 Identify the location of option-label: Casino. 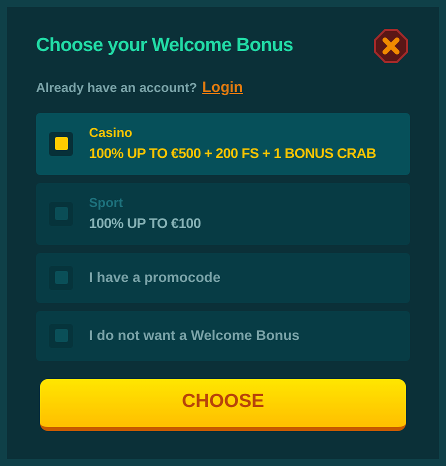
(111, 133).